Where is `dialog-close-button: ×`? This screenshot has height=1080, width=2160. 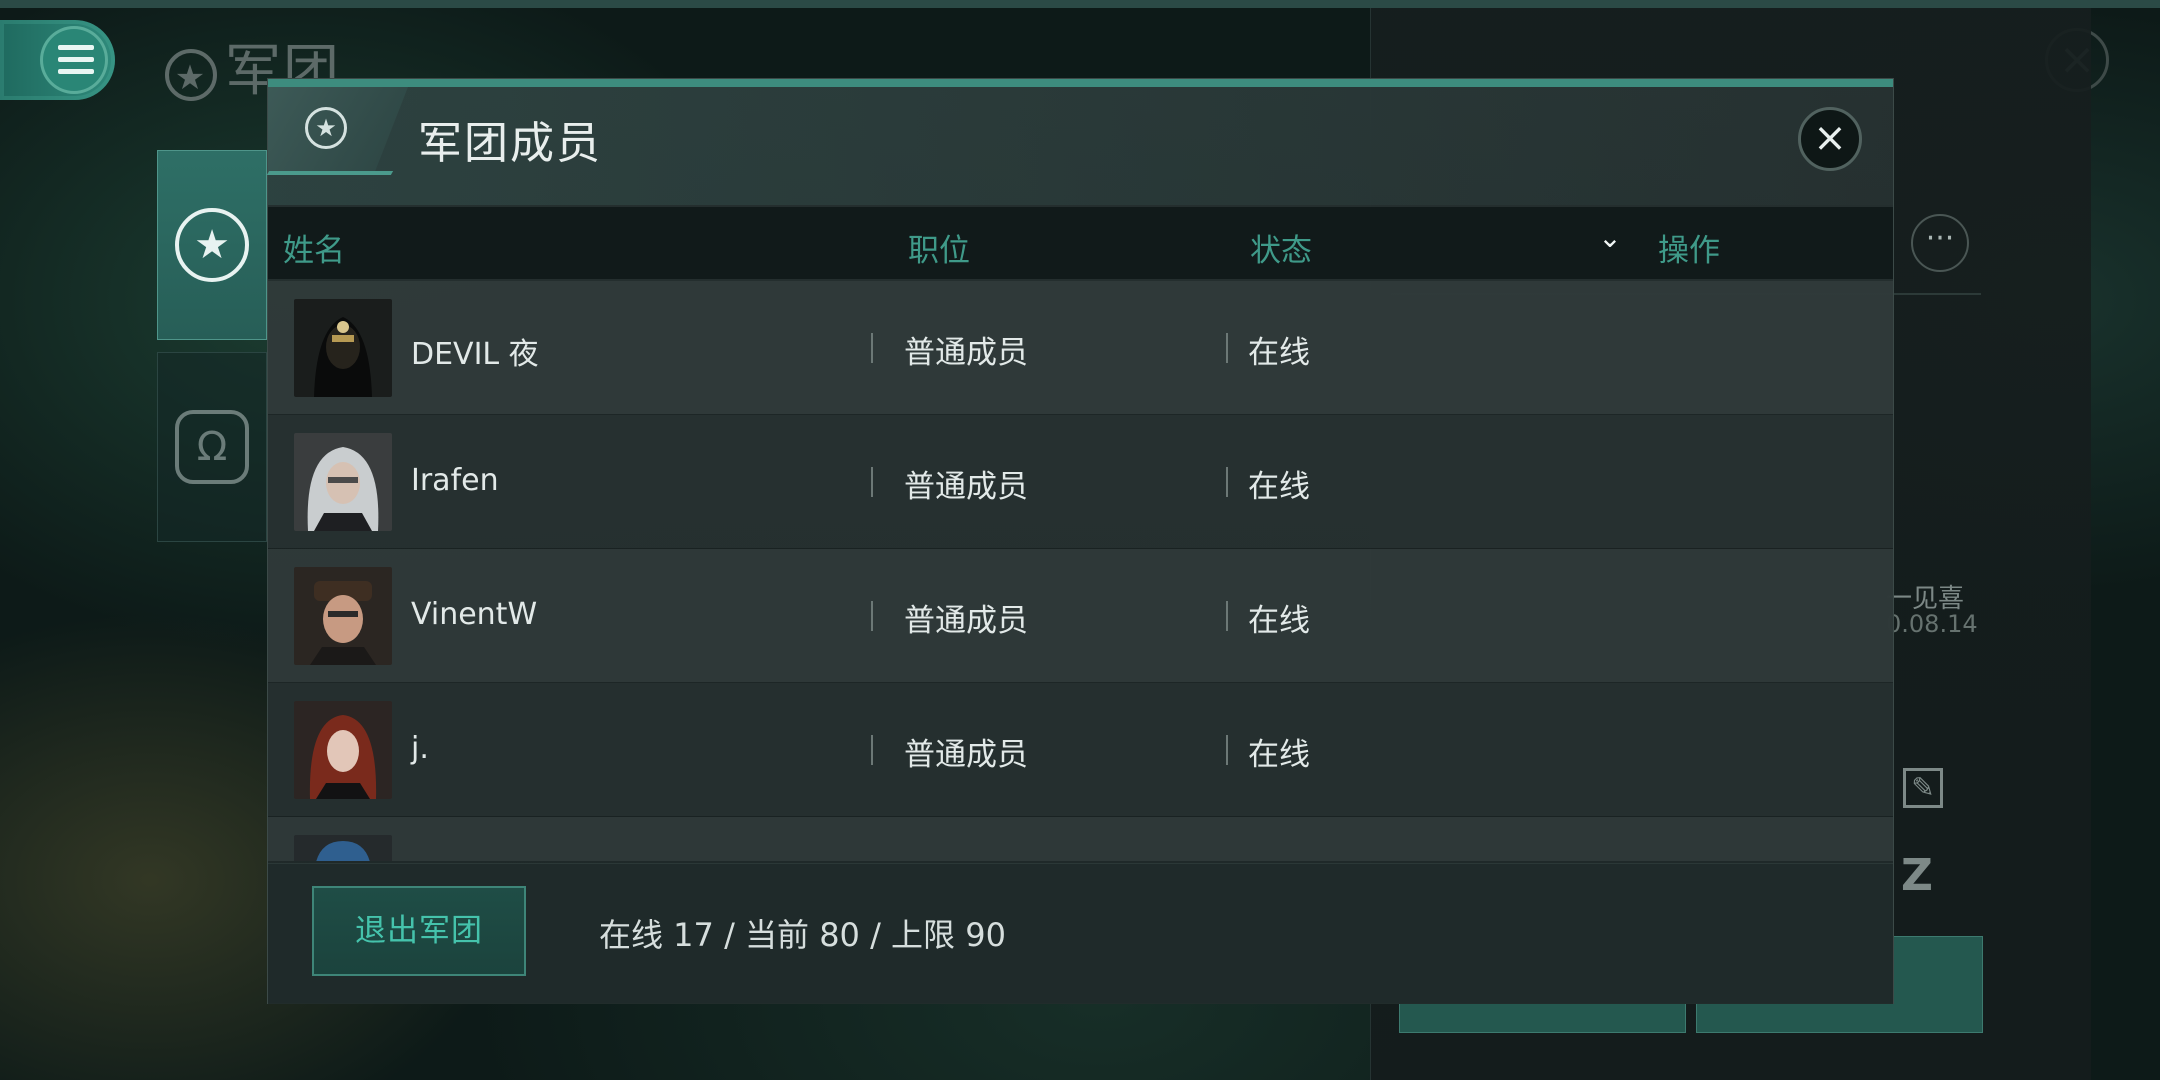 dialog-close-button: × is located at coordinates (1830, 139).